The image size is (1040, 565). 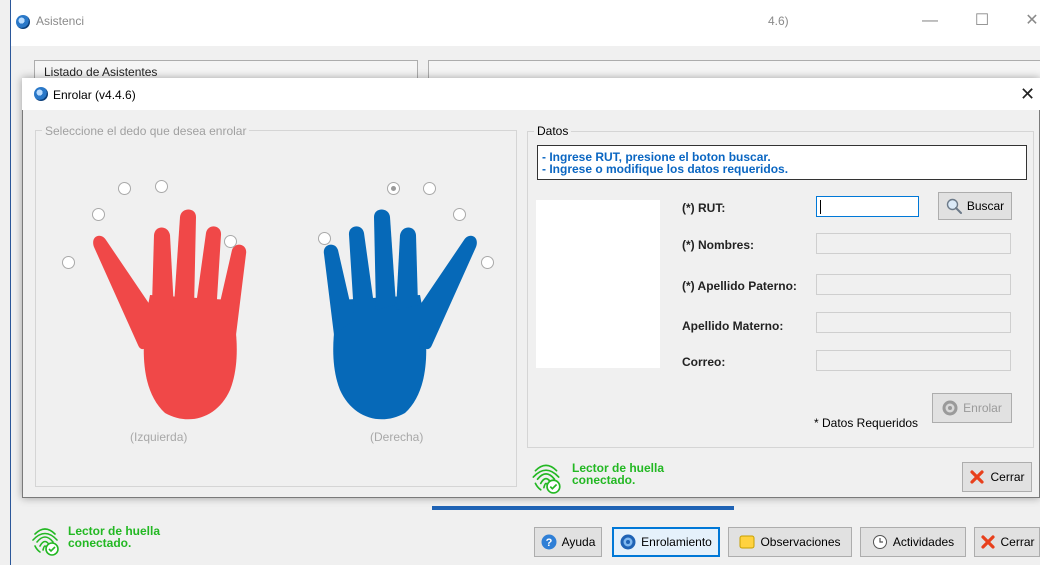 I want to click on dialog-title: Enrolar (v4.4.6), so click(x=94, y=95).